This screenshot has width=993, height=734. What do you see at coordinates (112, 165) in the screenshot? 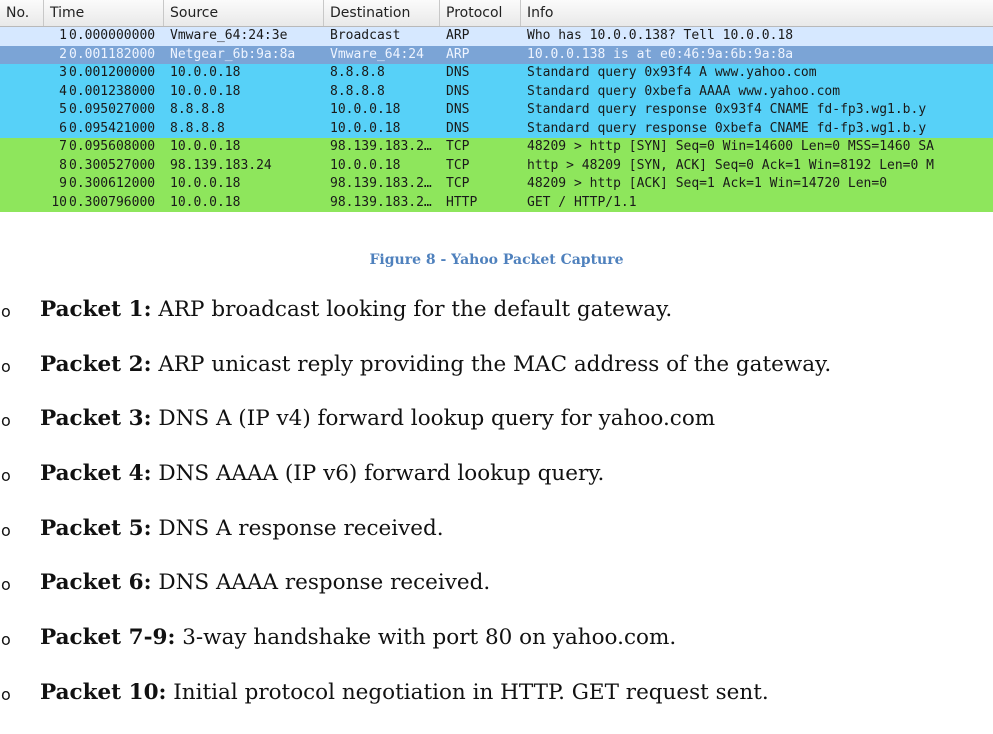
I see `packet-cell-time: 0.300527000` at bounding box center [112, 165].